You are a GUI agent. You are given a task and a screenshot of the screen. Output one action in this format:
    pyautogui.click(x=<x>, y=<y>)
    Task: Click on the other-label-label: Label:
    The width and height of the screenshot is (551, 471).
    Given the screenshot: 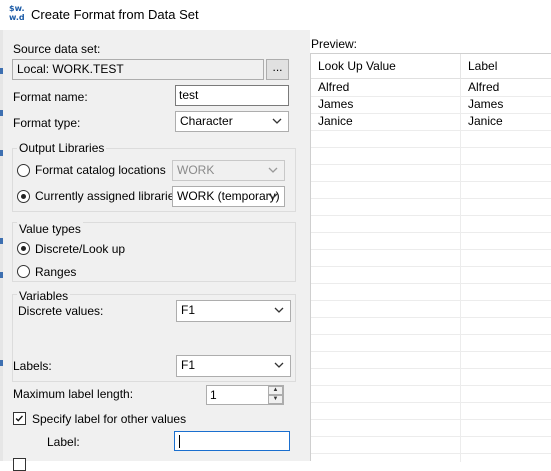 What is the action you would take?
    pyautogui.click(x=63, y=442)
    